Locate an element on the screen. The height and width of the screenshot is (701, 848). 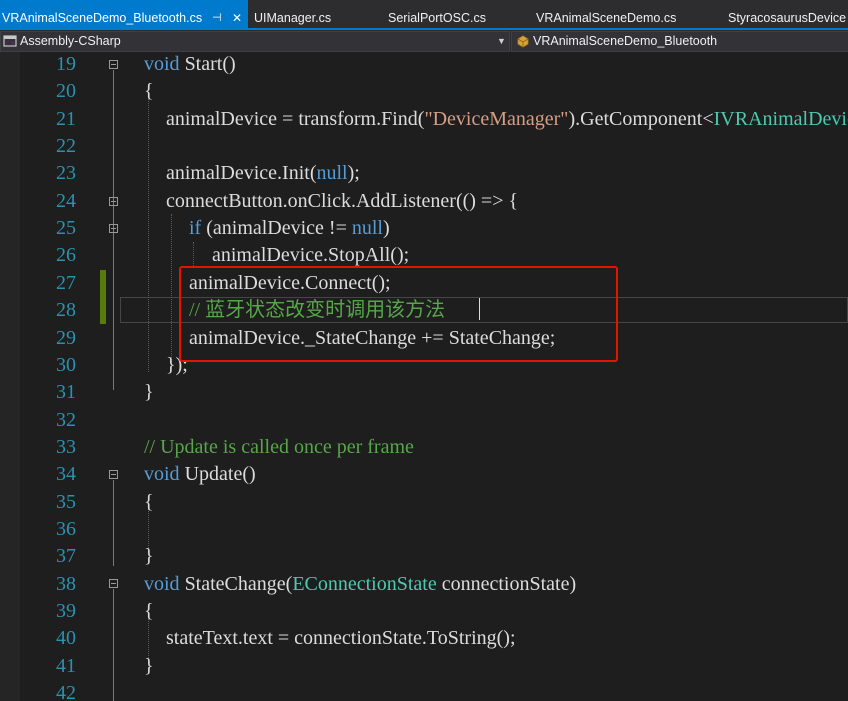
class-dropdown: VRAnimalSceneDemo_Bluetooth is located at coordinates (679, 41).